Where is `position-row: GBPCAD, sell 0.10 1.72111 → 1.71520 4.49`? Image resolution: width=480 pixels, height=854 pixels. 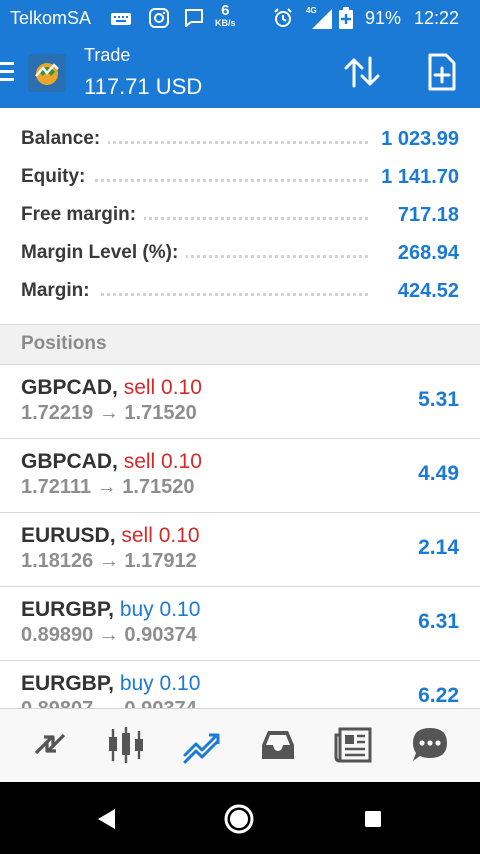
position-row: GBPCAD, sell 0.10 1.72111 → 1.71520 4.49 is located at coordinates (240, 476).